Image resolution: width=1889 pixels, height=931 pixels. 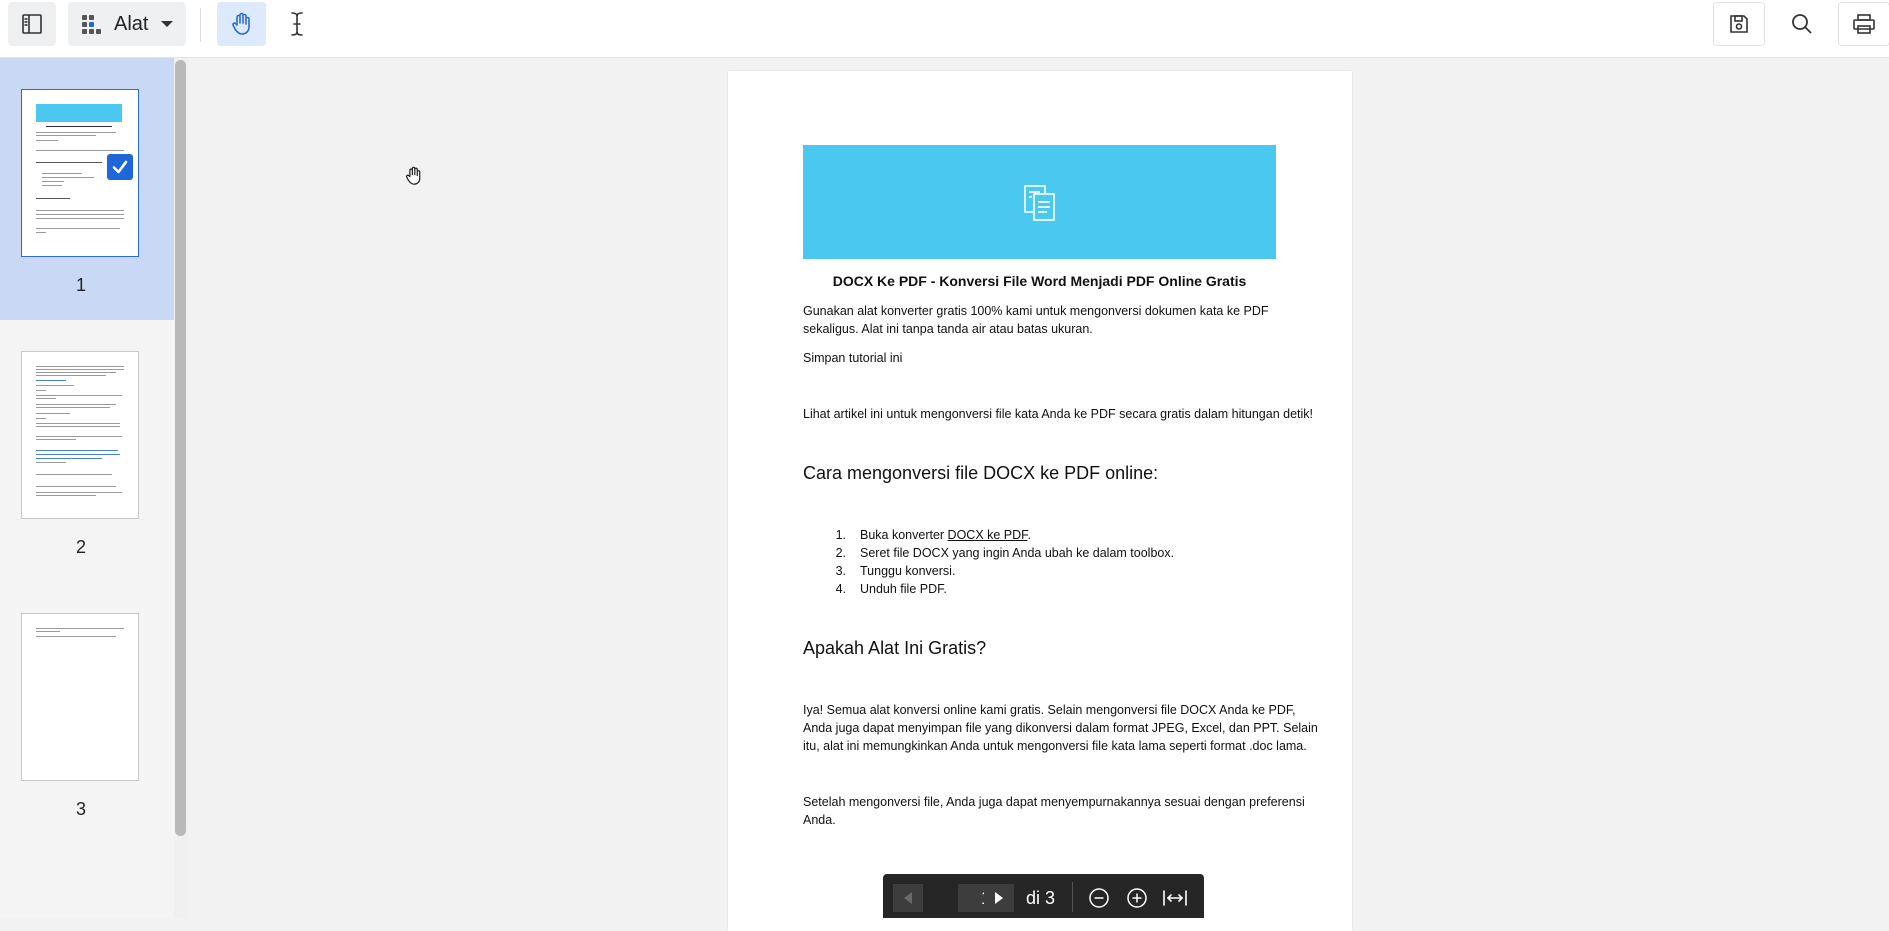 I want to click on heading-is-free: Apakah Alat Ini Gratis?, so click(x=895, y=648).